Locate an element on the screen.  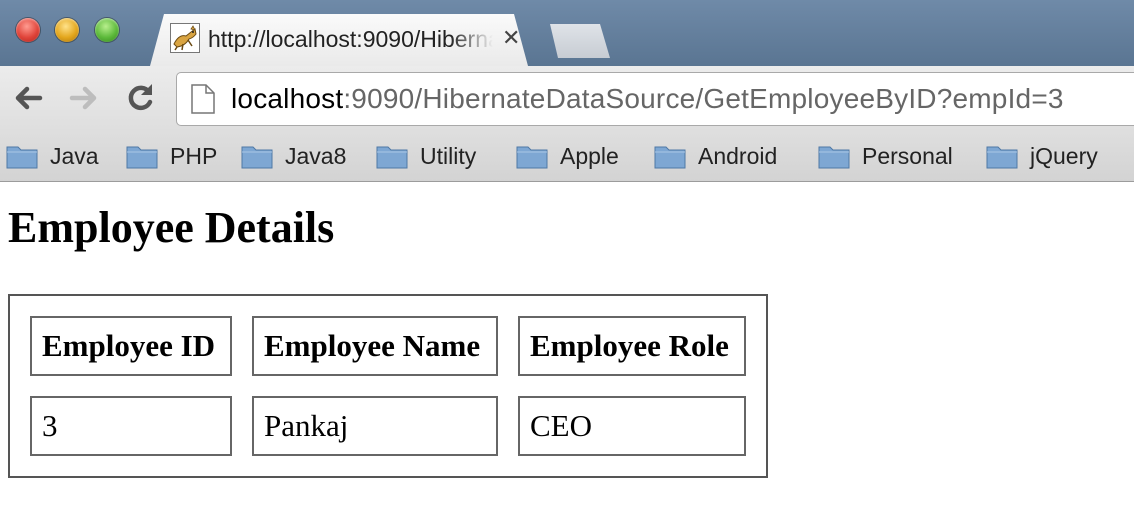
tab-close-icon: ✕ is located at coordinates (511, 38).